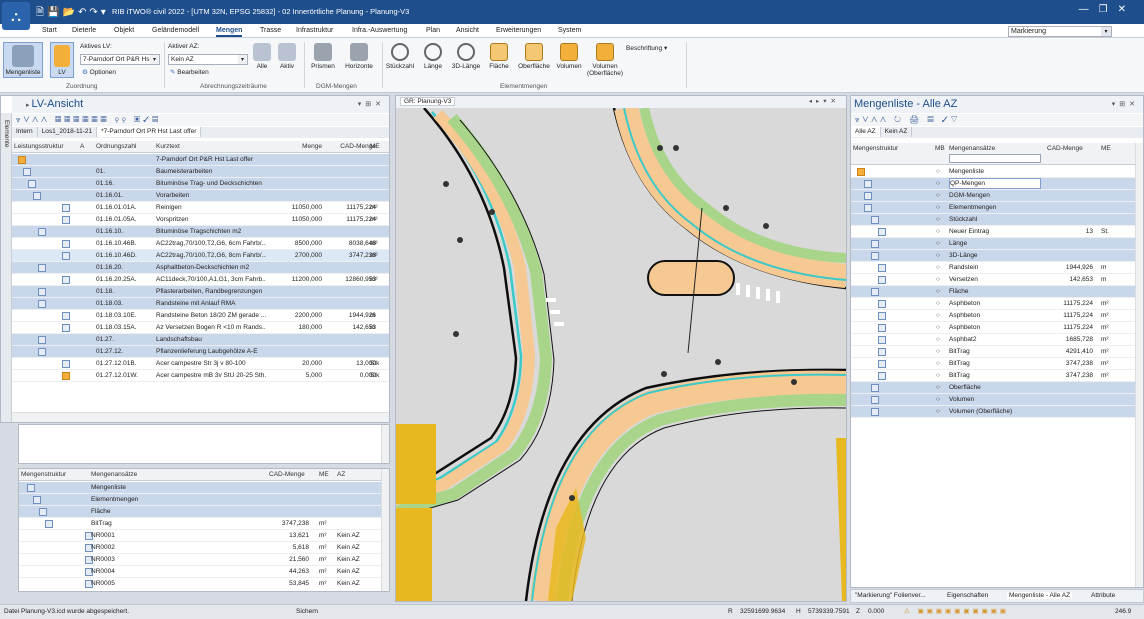 This screenshot has height=619, width=1144. Describe the element at coordinates (997, 400) in the screenshot. I see `mengen-row: ○ Volumen` at that location.